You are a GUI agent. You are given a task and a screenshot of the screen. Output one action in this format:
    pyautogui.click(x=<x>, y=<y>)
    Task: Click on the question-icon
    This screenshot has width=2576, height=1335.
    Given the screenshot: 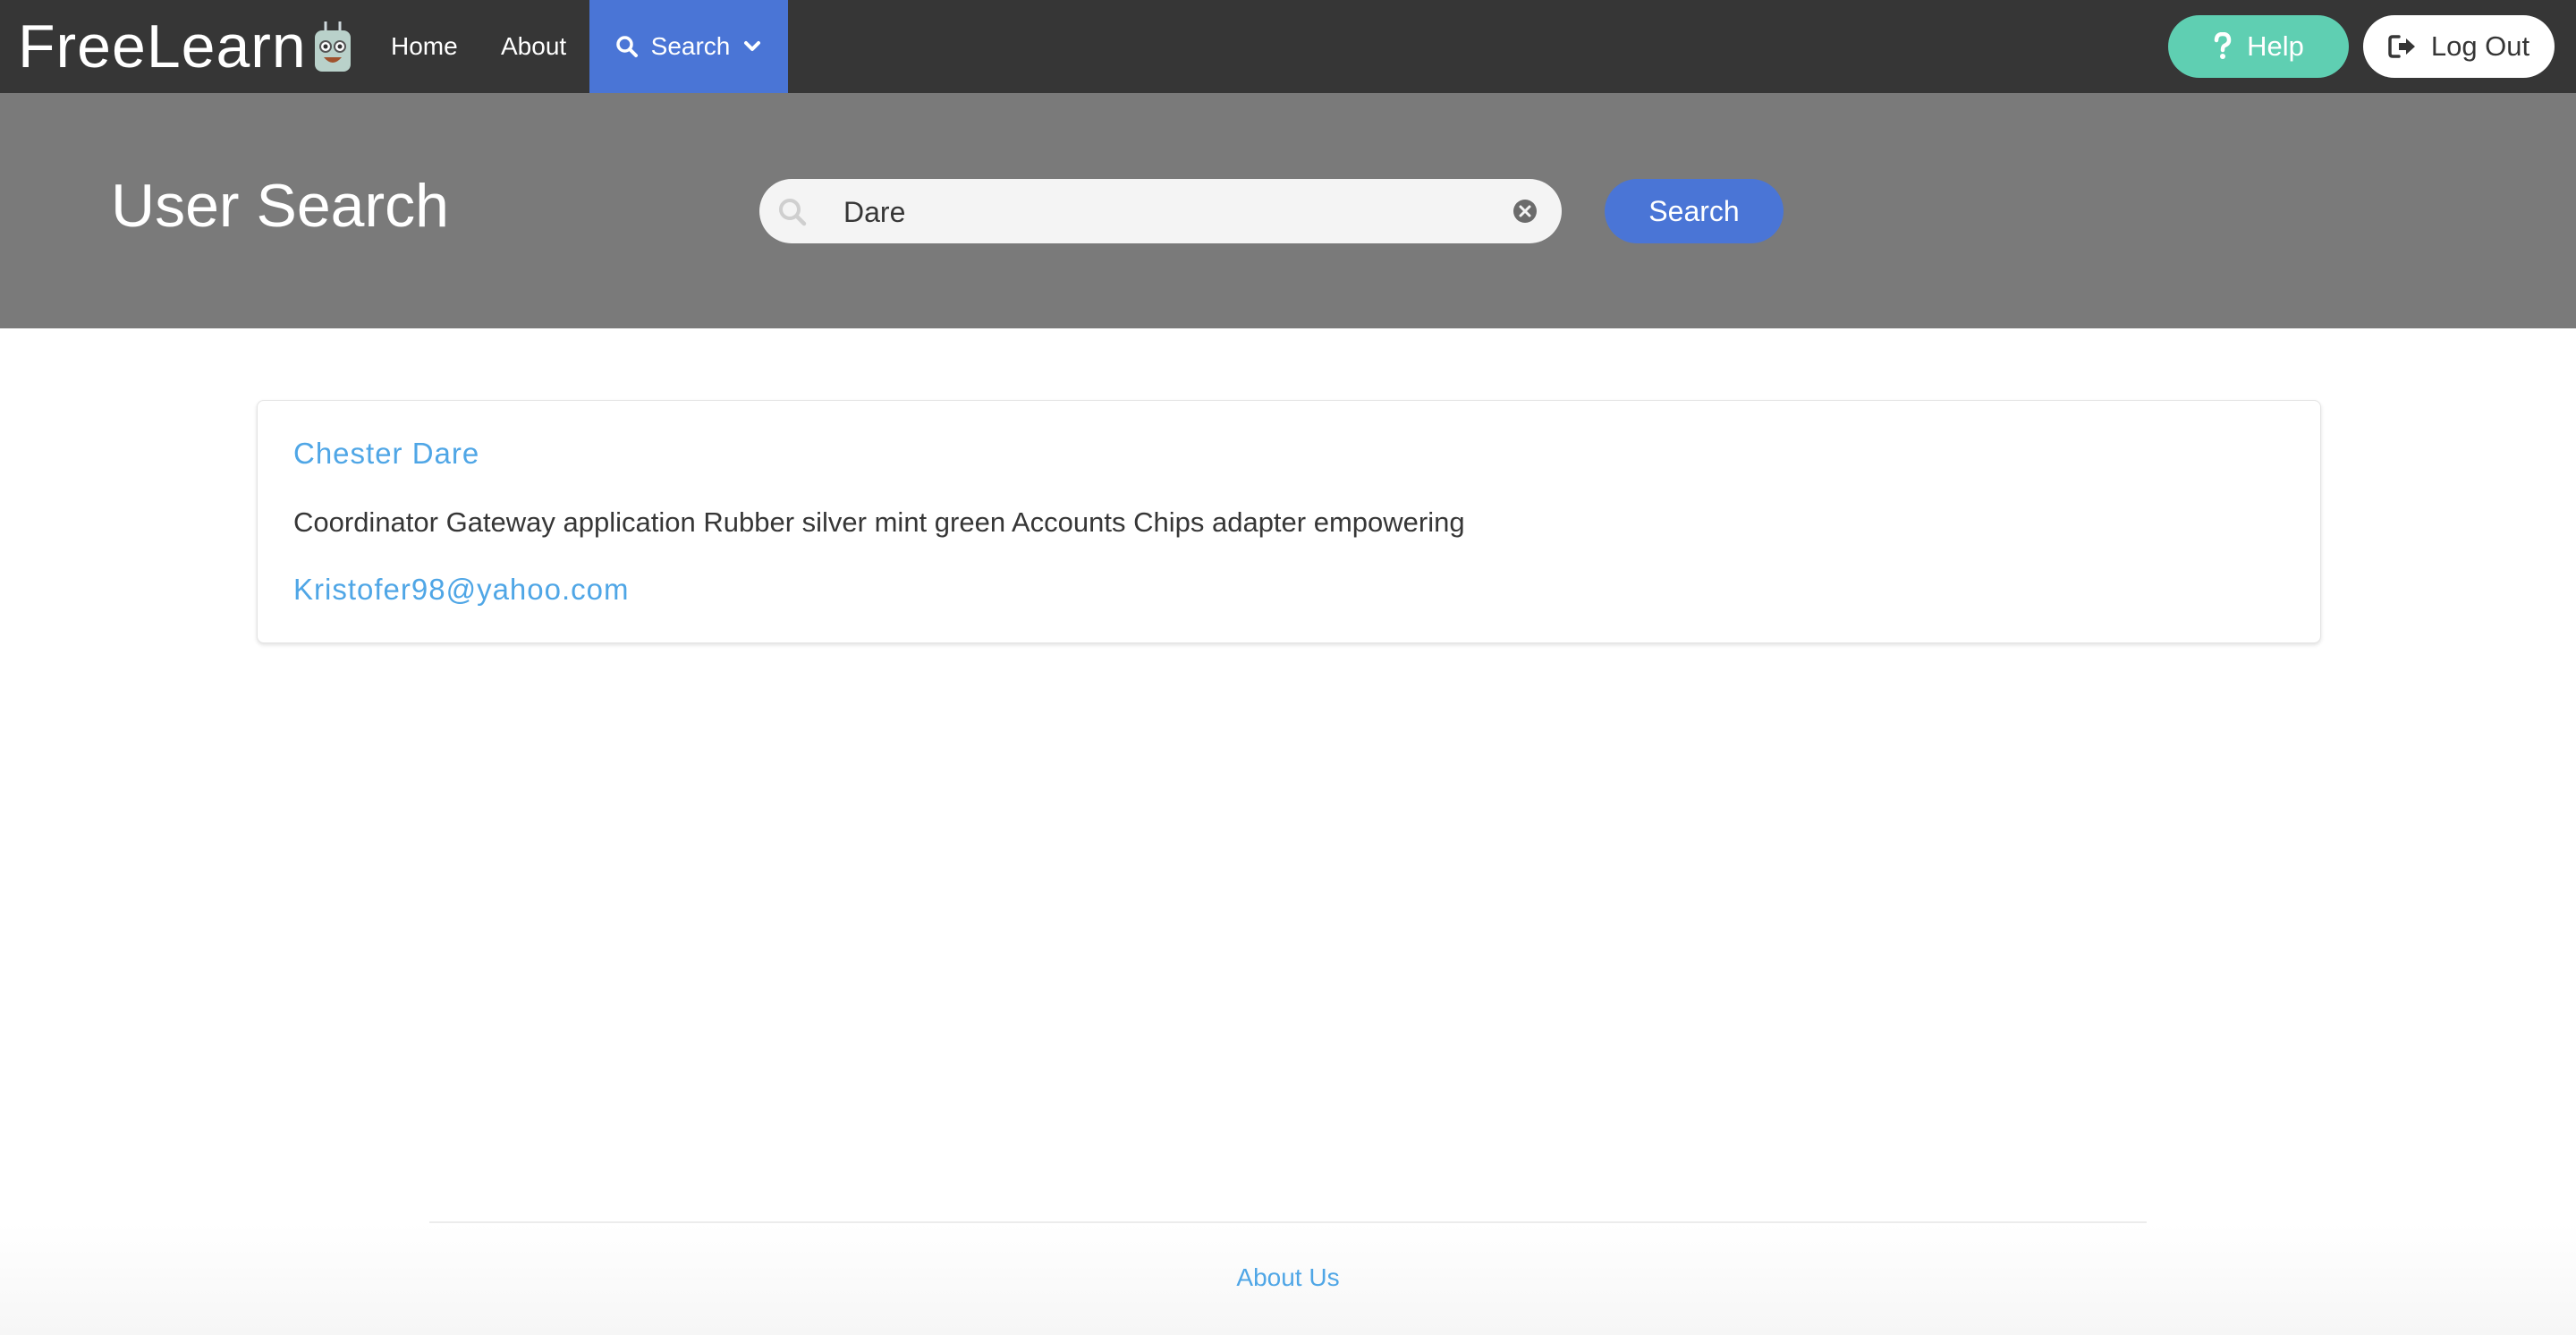 What is the action you would take?
    pyautogui.click(x=2223, y=45)
    